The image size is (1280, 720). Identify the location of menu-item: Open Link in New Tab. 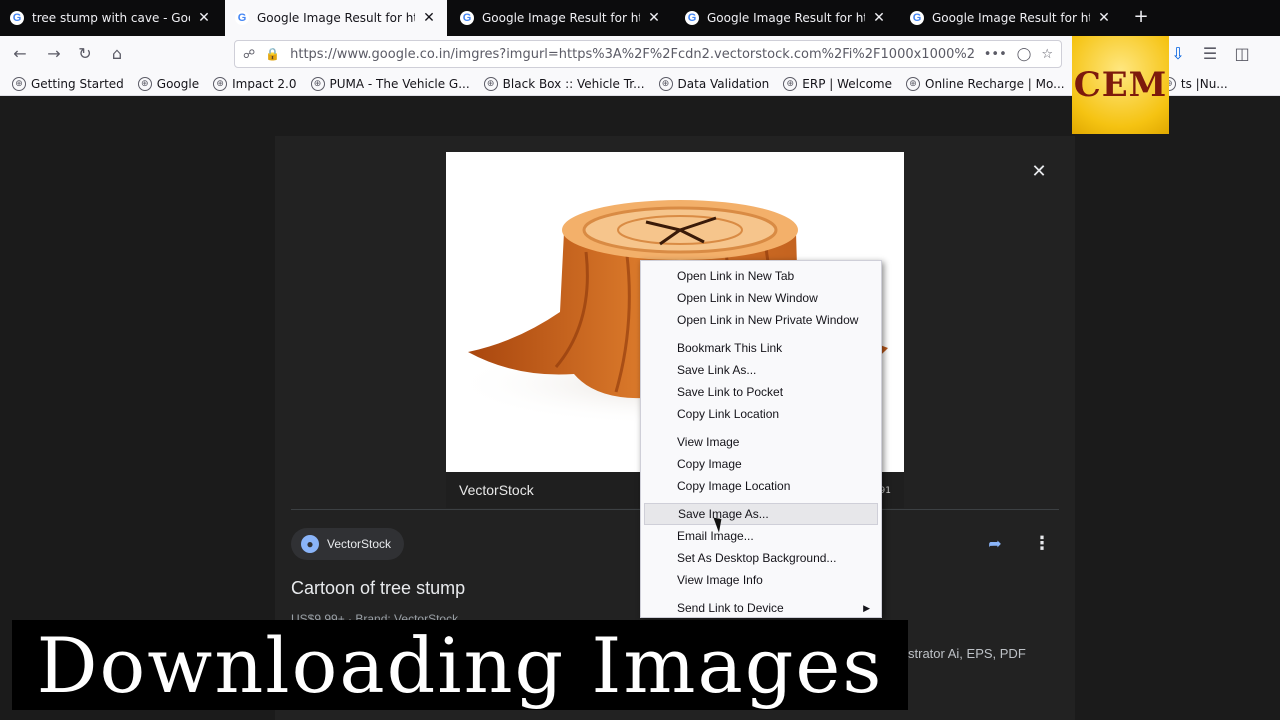
(761, 276).